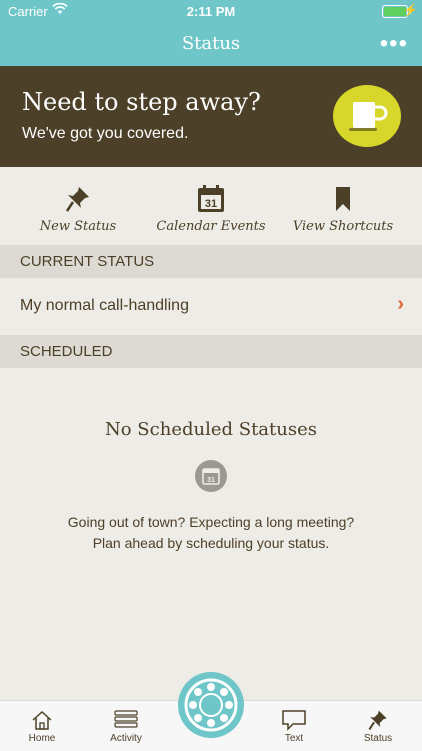 This screenshot has height=751, width=422. What do you see at coordinates (211, 261) in the screenshot?
I see `current-status-header: CURRENT STATUS` at bounding box center [211, 261].